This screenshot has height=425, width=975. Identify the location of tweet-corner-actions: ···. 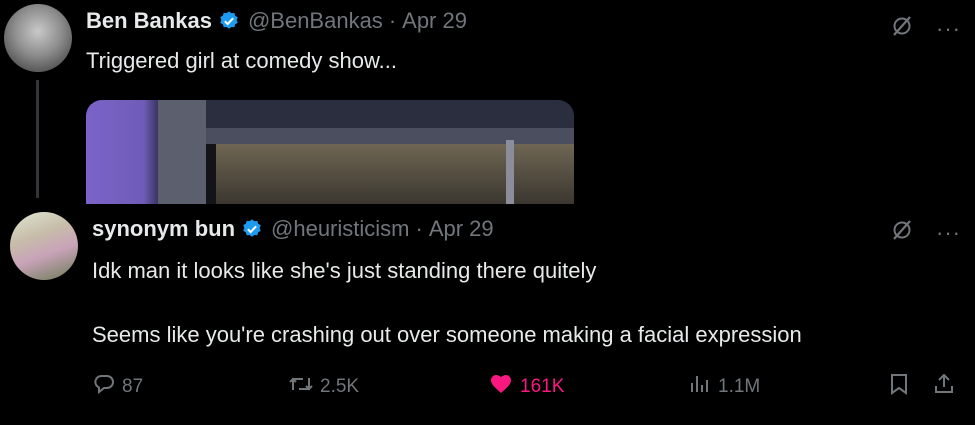
(925, 28).